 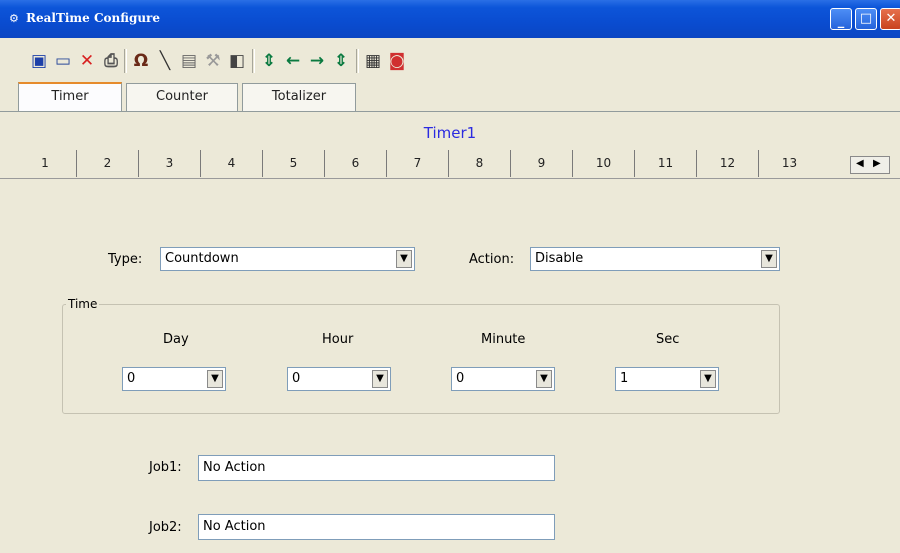 What do you see at coordinates (176, 339) in the screenshot?
I see `day-label: Day` at bounding box center [176, 339].